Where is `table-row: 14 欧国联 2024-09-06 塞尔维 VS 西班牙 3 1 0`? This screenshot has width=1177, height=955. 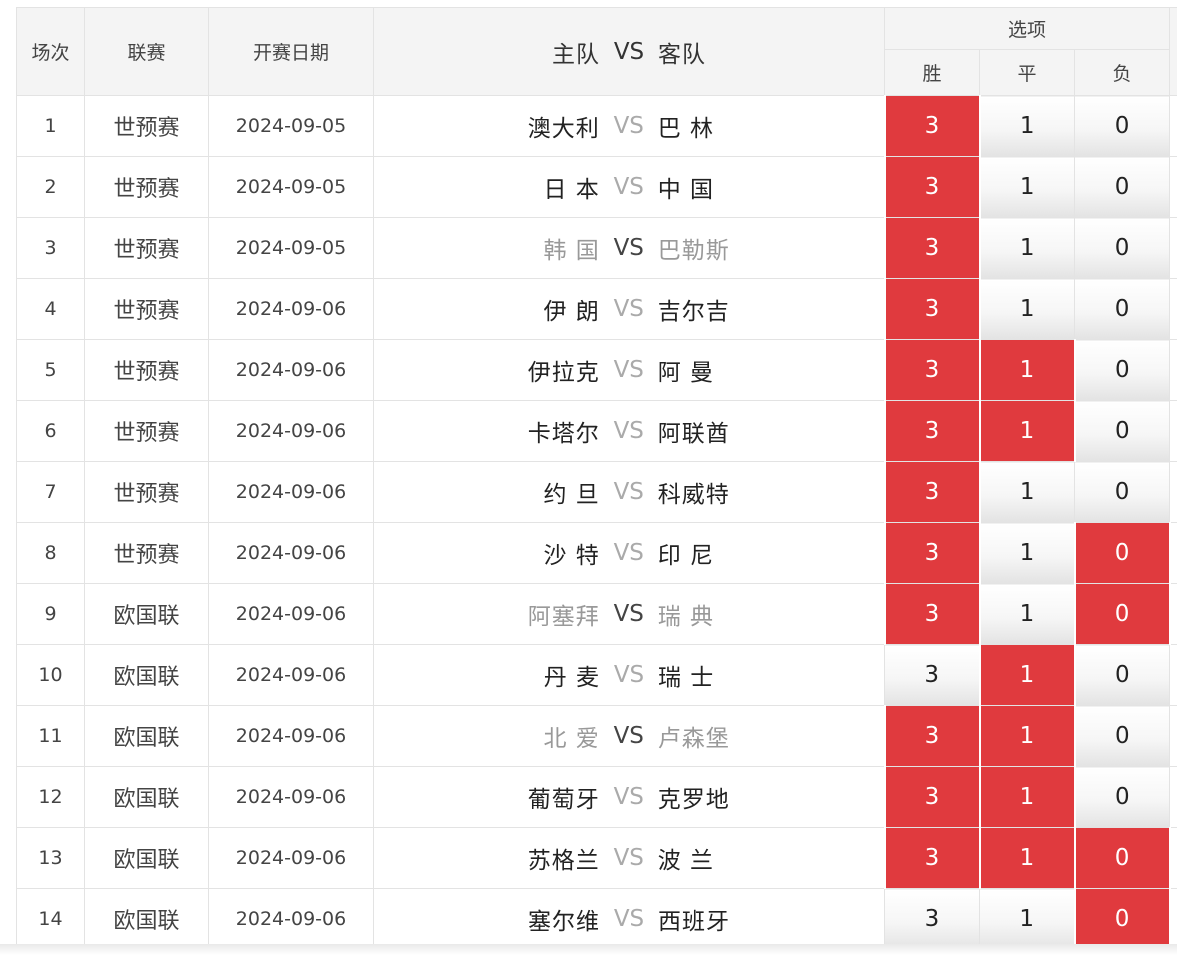 table-row: 14 欧国联 2024-09-06 塞尔维 VS 西班牙 3 1 0 is located at coordinates (596, 917).